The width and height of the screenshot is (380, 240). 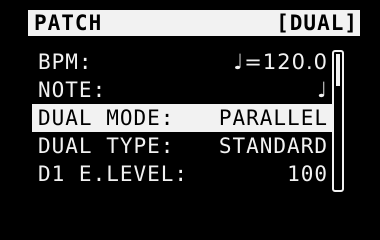 What do you see at coordinates (182, 90) in the screenshot?
I see `param-row-note: NOTE: ♩` at bounding box center [182, 90].